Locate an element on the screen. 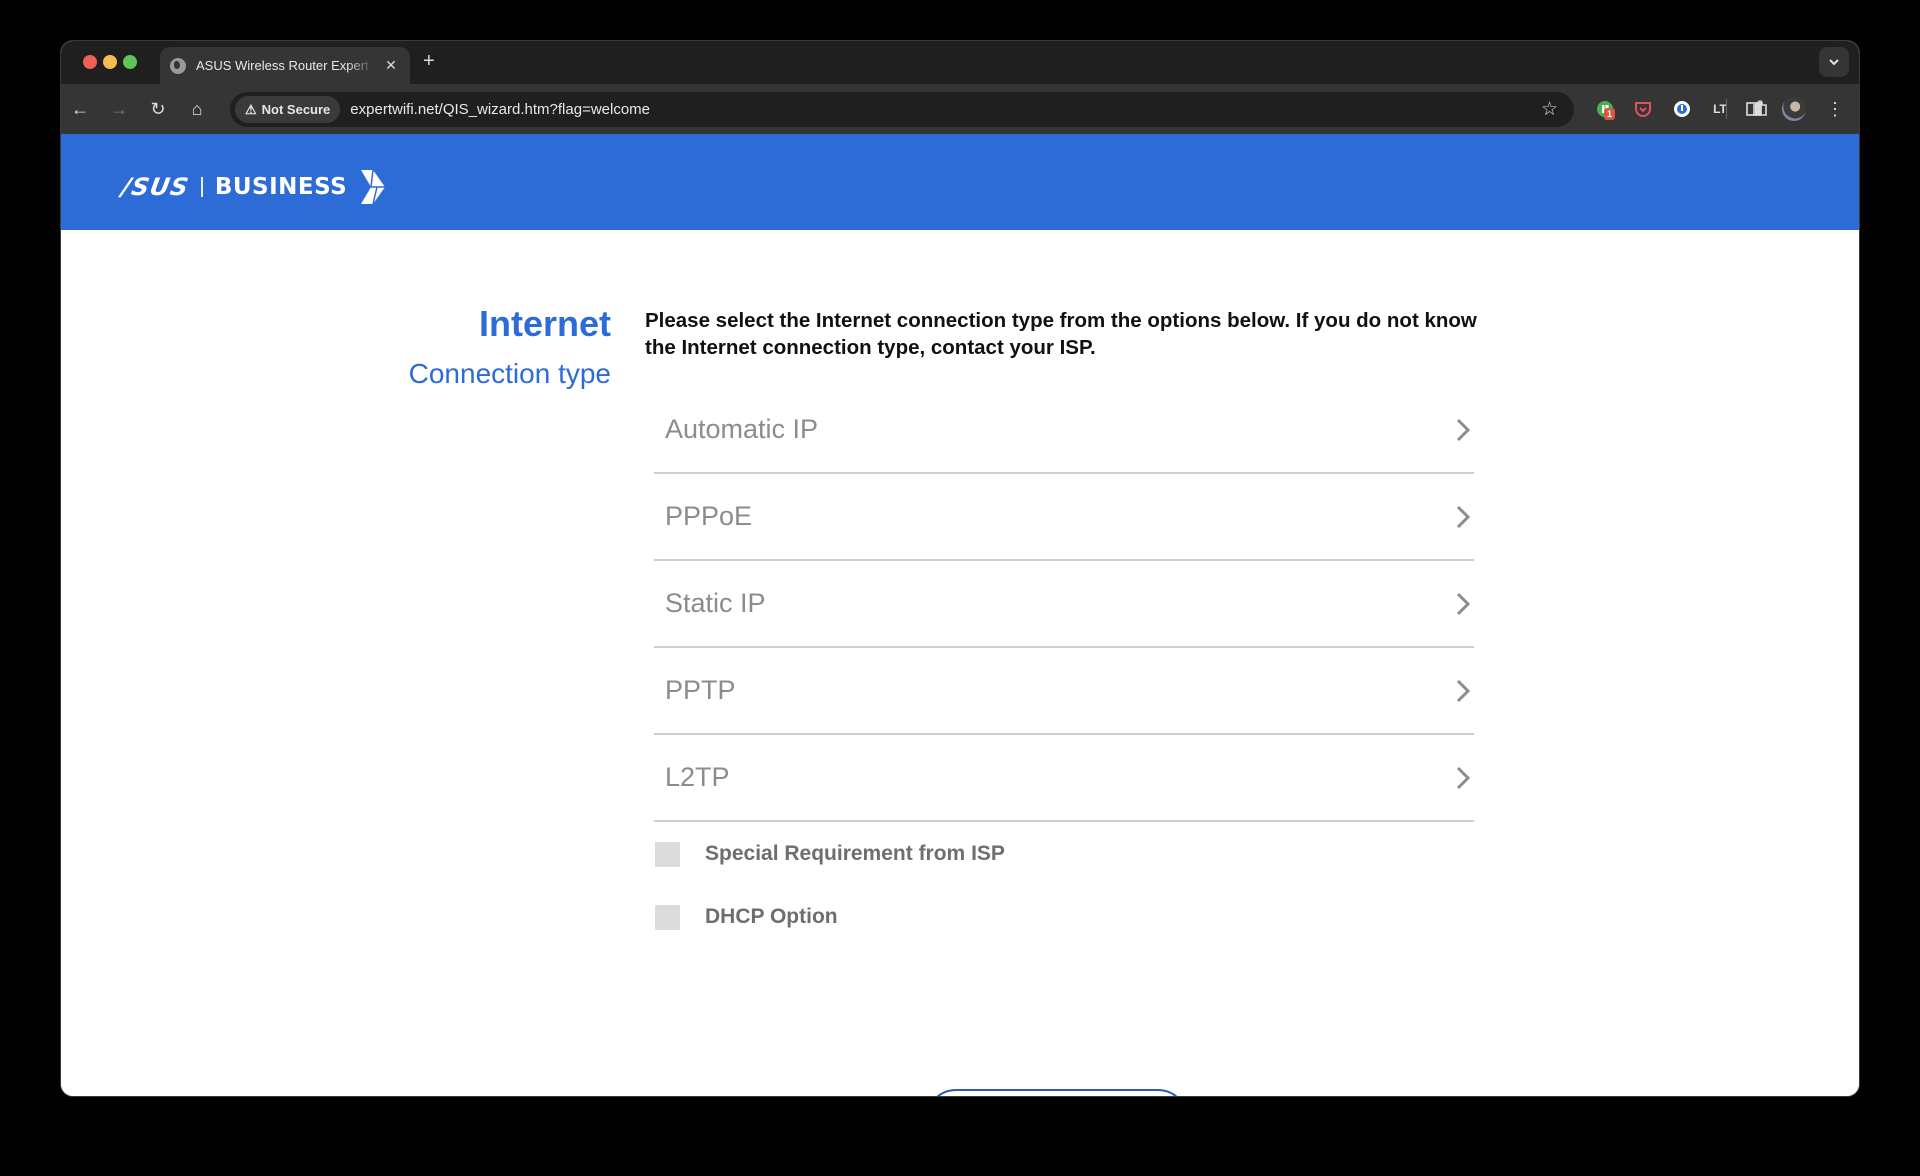 This screenshot has width=1920, height=1176. close-window-button is located at coordinates (90, 62).